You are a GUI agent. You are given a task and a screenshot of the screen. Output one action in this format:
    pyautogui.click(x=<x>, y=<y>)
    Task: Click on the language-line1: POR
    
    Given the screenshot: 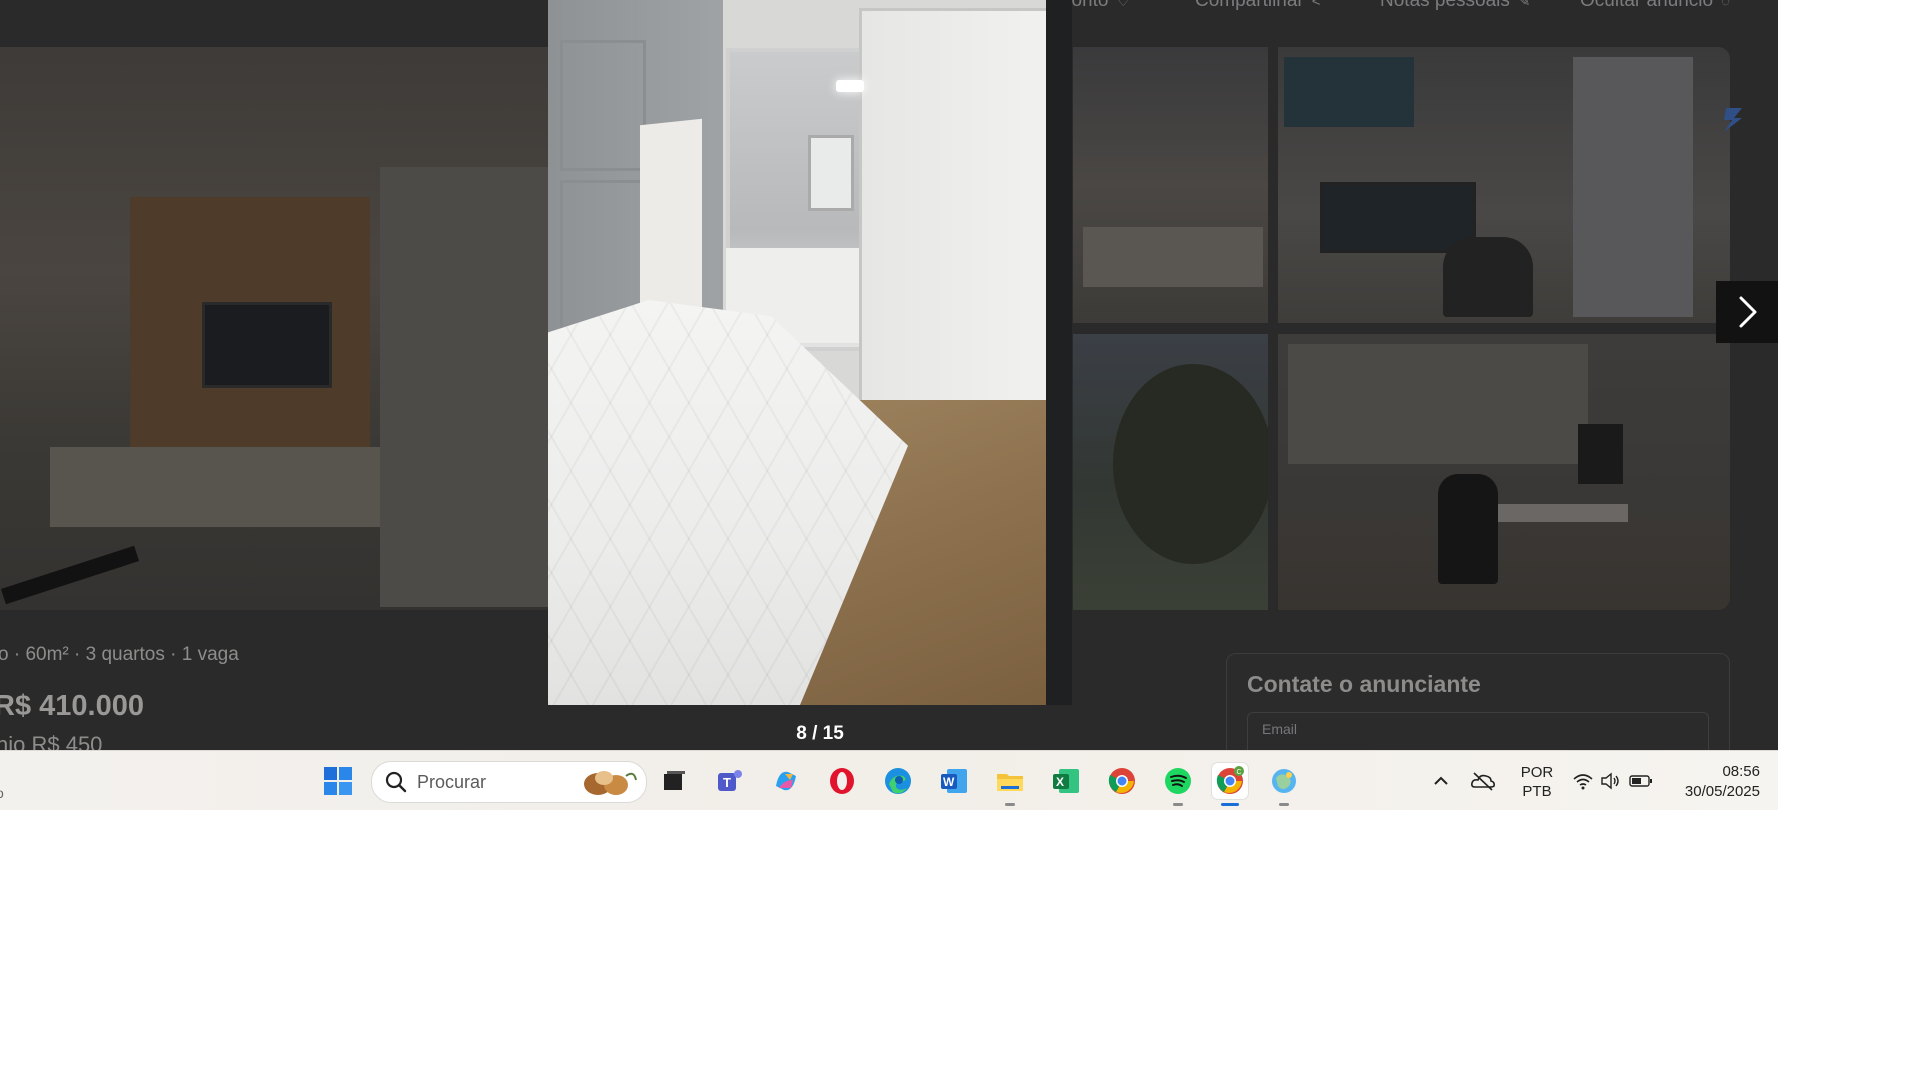 What is the action you would take?
    pyautogui.click(x=1537, y=772)
    